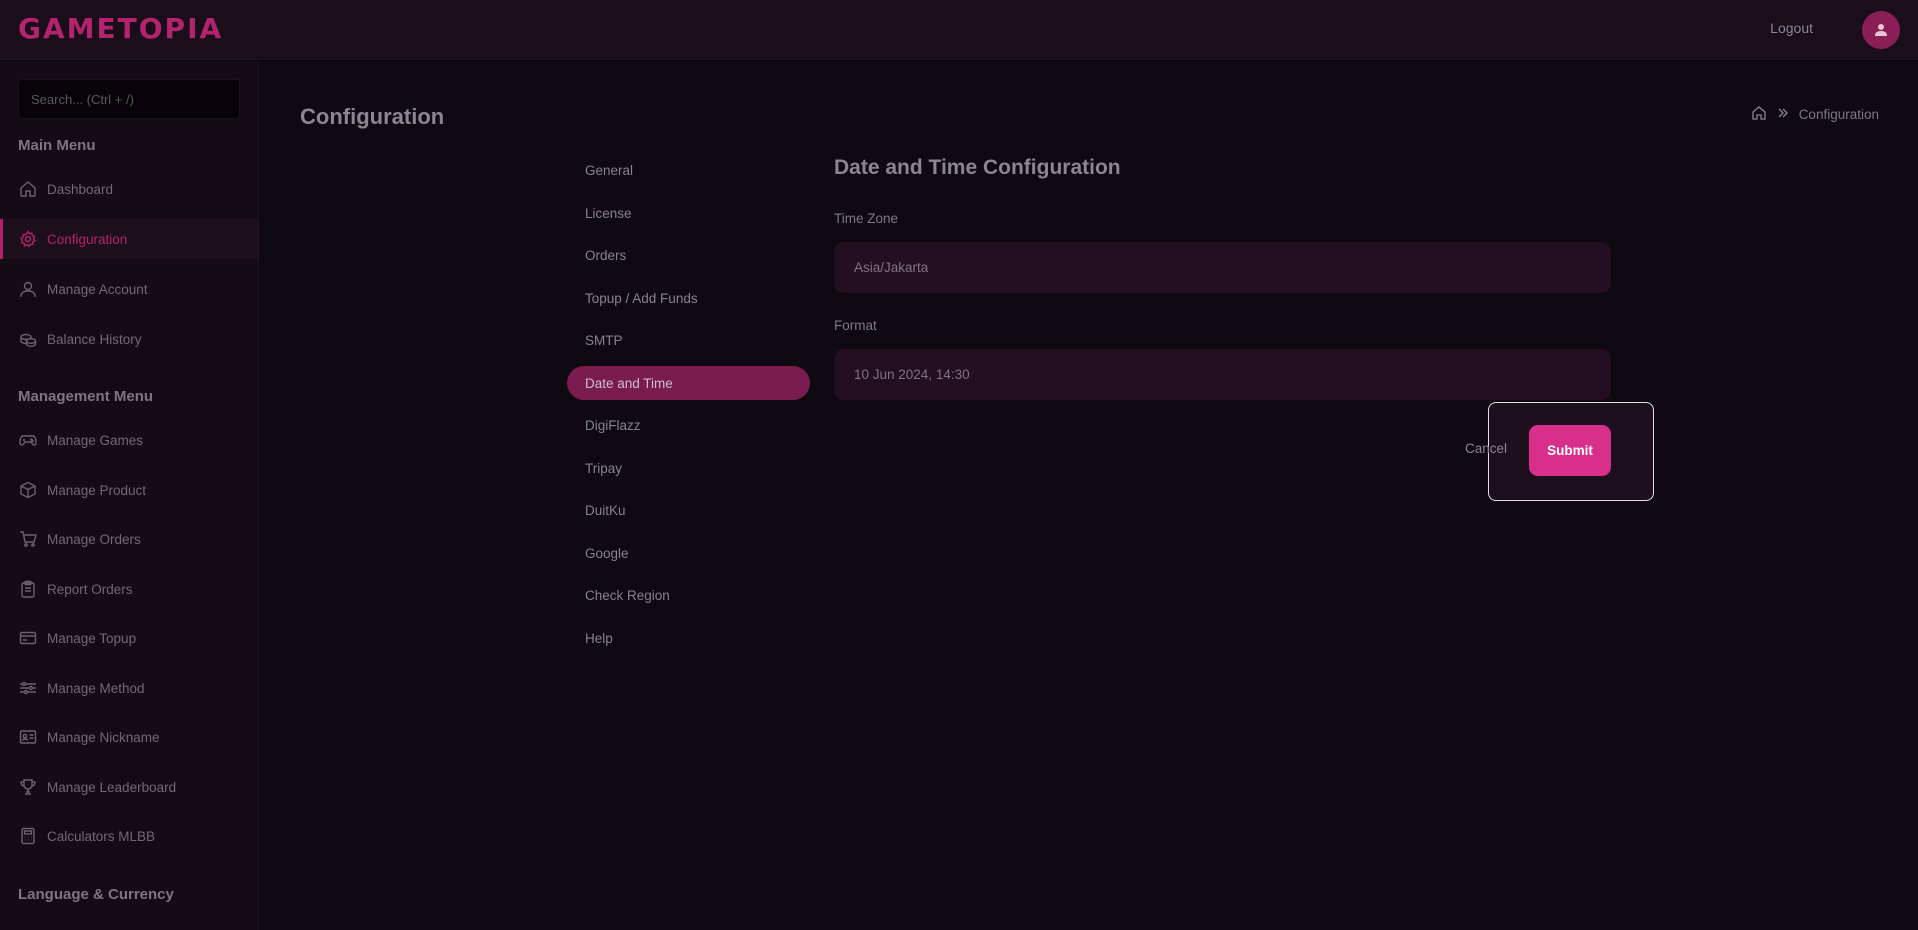  What do you see at coordinates (688, 510) in the screenshot?
I see `tab-duitku: DuitKu` at bounding box center [688, 510].